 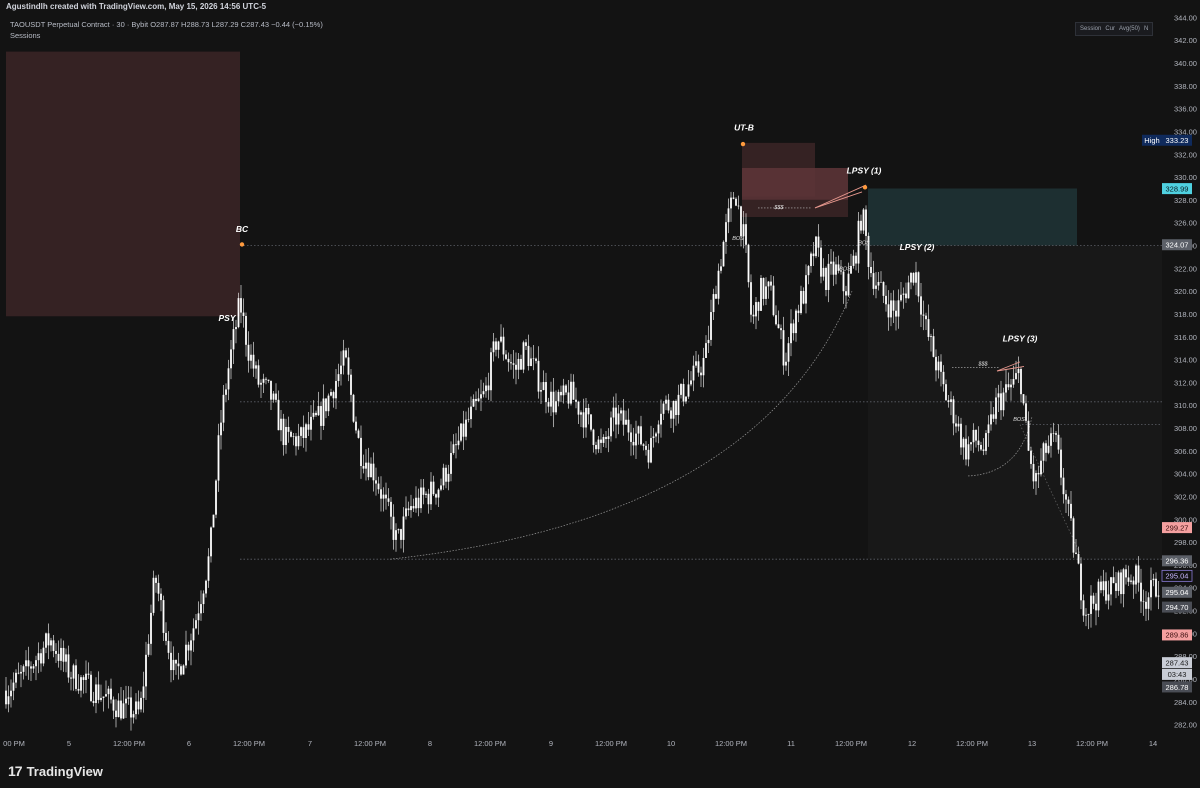 I want to click on y-tick-label: 338.00, so click(x=1185, y=86).